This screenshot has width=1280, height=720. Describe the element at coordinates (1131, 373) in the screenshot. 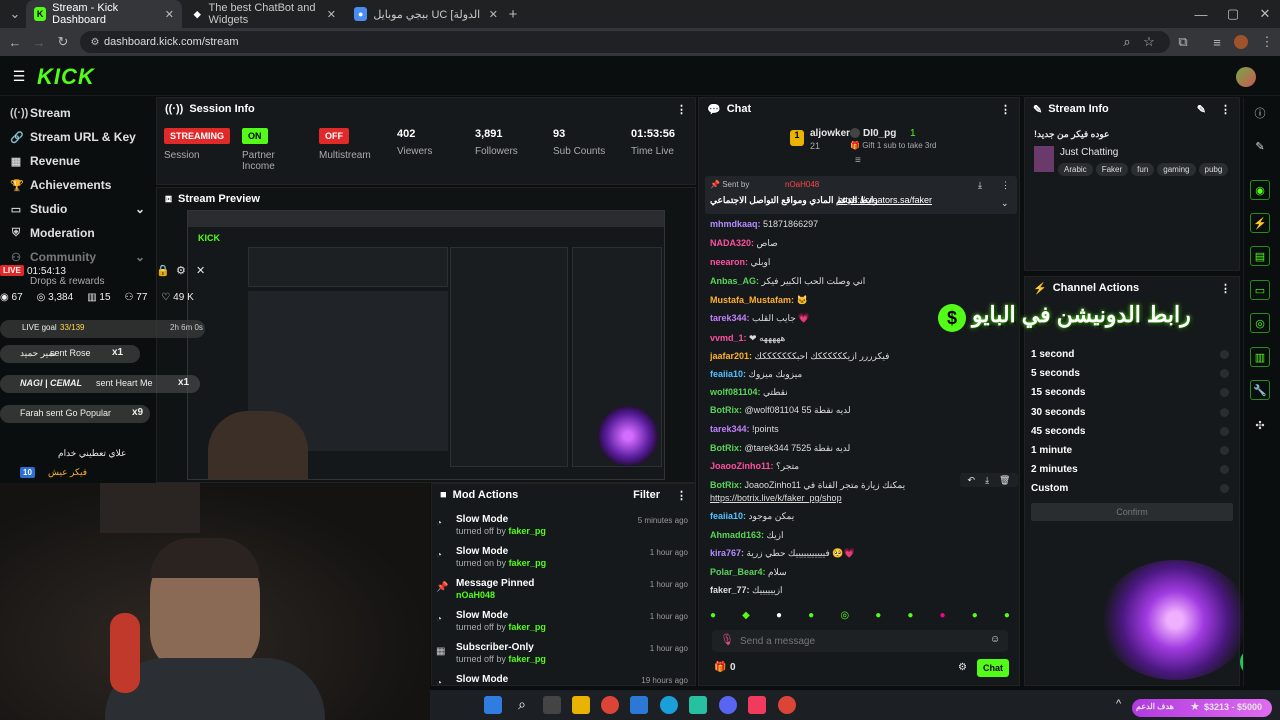

I see `duration-option: 5 seconds` at that location.